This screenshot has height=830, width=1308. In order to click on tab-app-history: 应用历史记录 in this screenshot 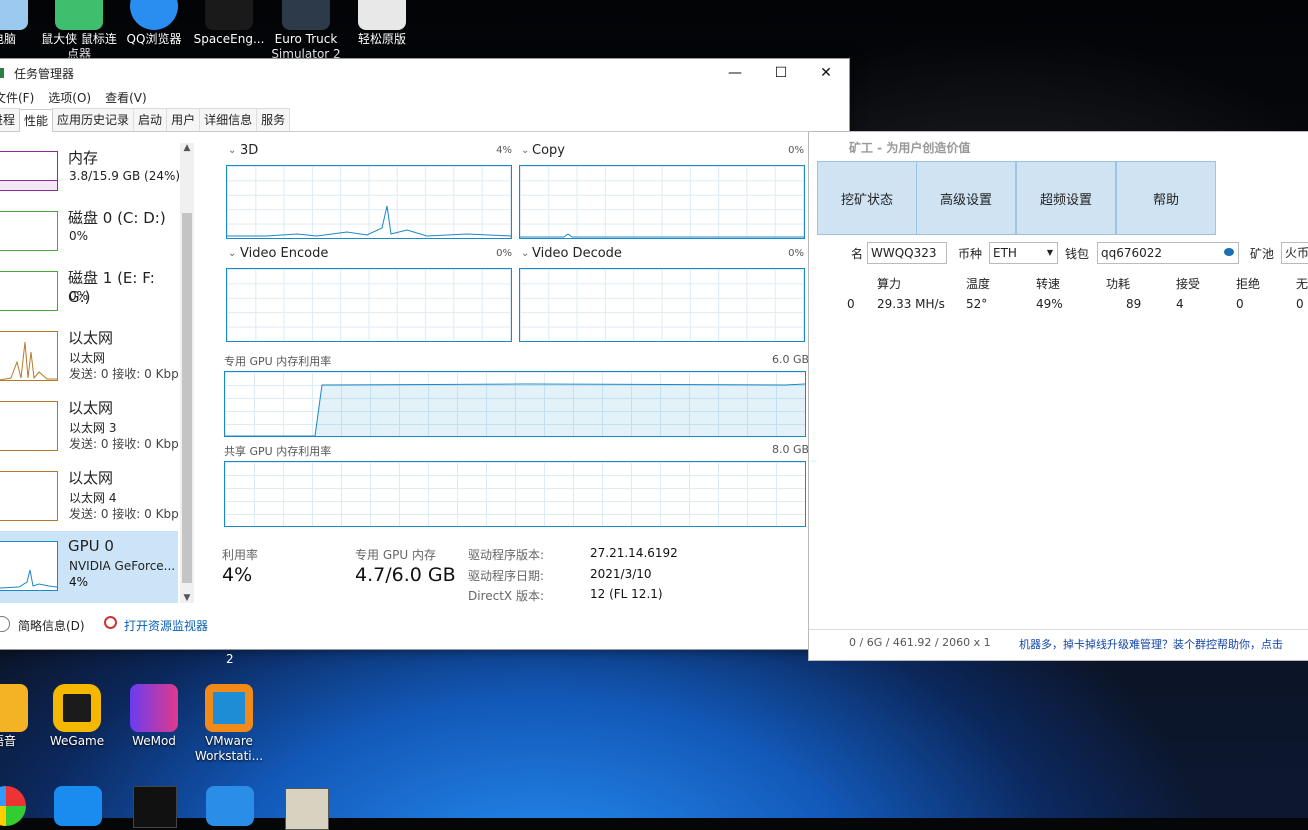, I will do `click(93, 119)`.